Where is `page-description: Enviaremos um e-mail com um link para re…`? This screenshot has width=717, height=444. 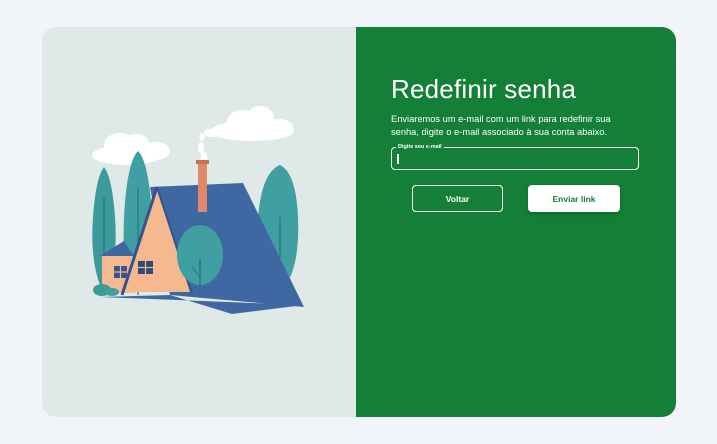 page-description: Enviaremos um e-mail com um link para re… is located at coordinates (501, 125).